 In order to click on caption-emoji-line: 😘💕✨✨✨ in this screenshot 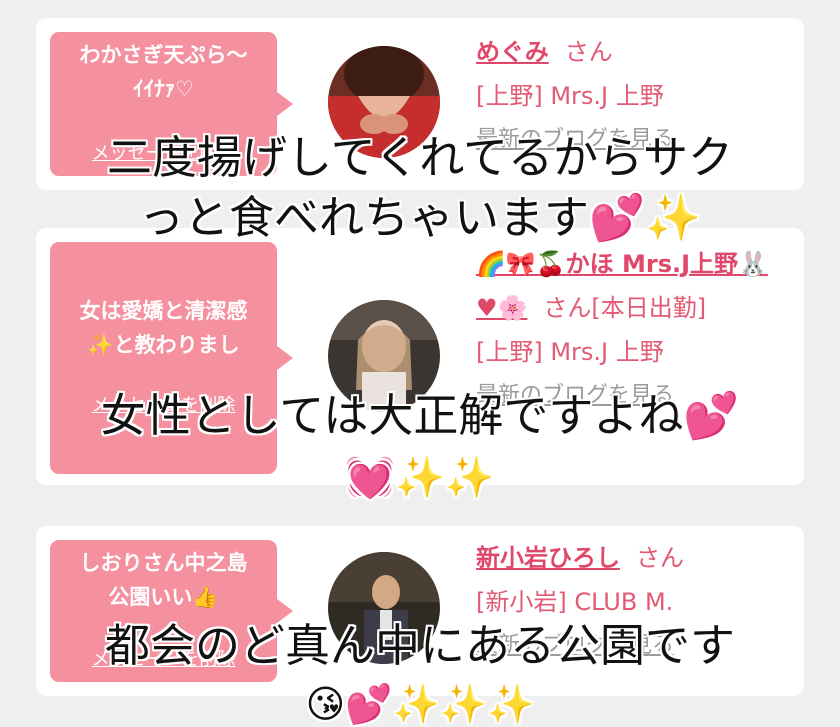, I will do `click(420, 704)`.